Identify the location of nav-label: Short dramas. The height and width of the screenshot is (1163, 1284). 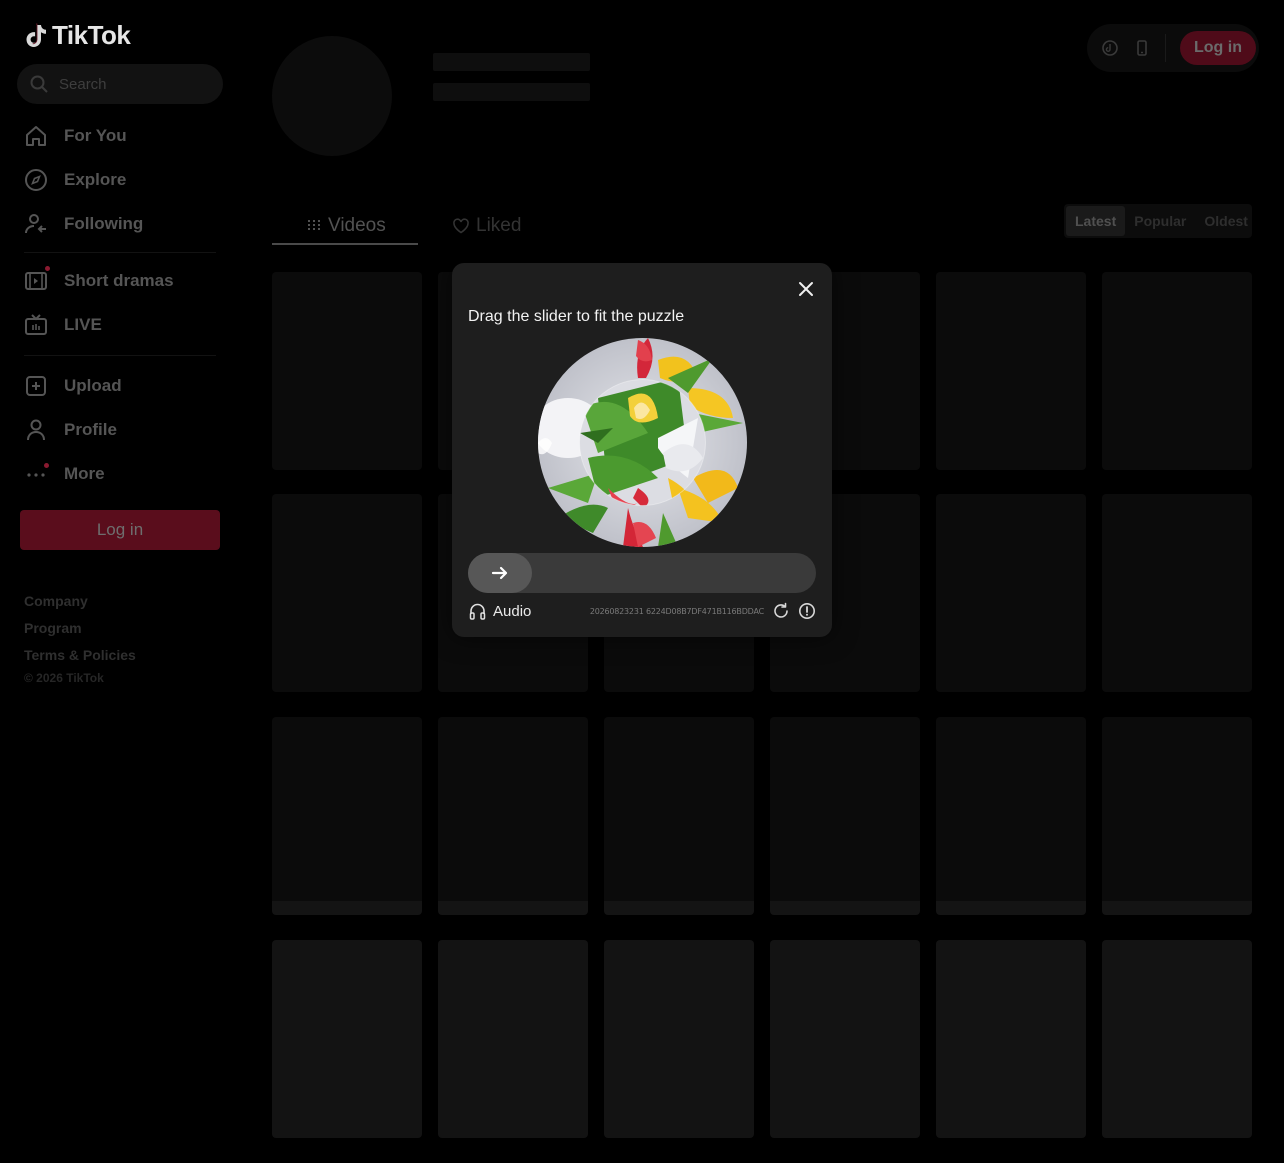
(119, 280).